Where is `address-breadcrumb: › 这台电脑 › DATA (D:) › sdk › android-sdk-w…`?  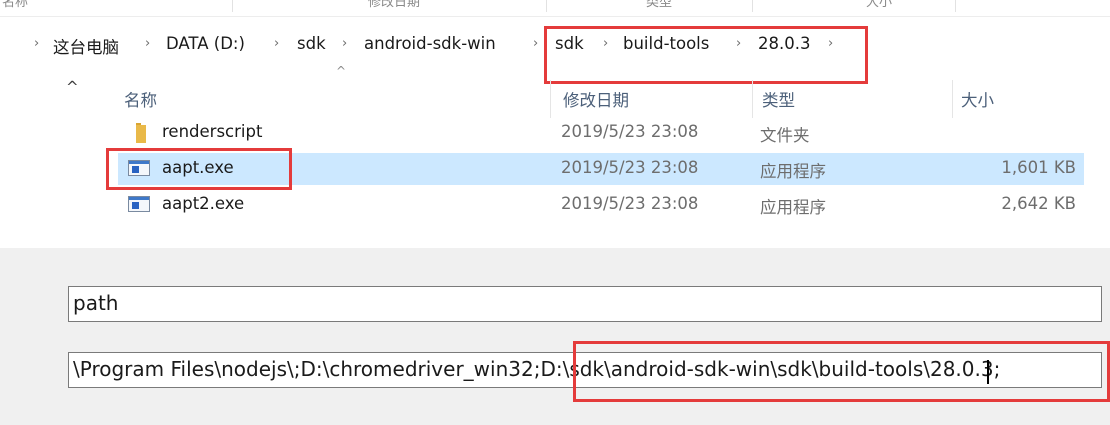 address-breadcrumb: › 这台电脑 › DATA (D:) › sdk › android-sdk-w… is located at coordinates (555, 44).